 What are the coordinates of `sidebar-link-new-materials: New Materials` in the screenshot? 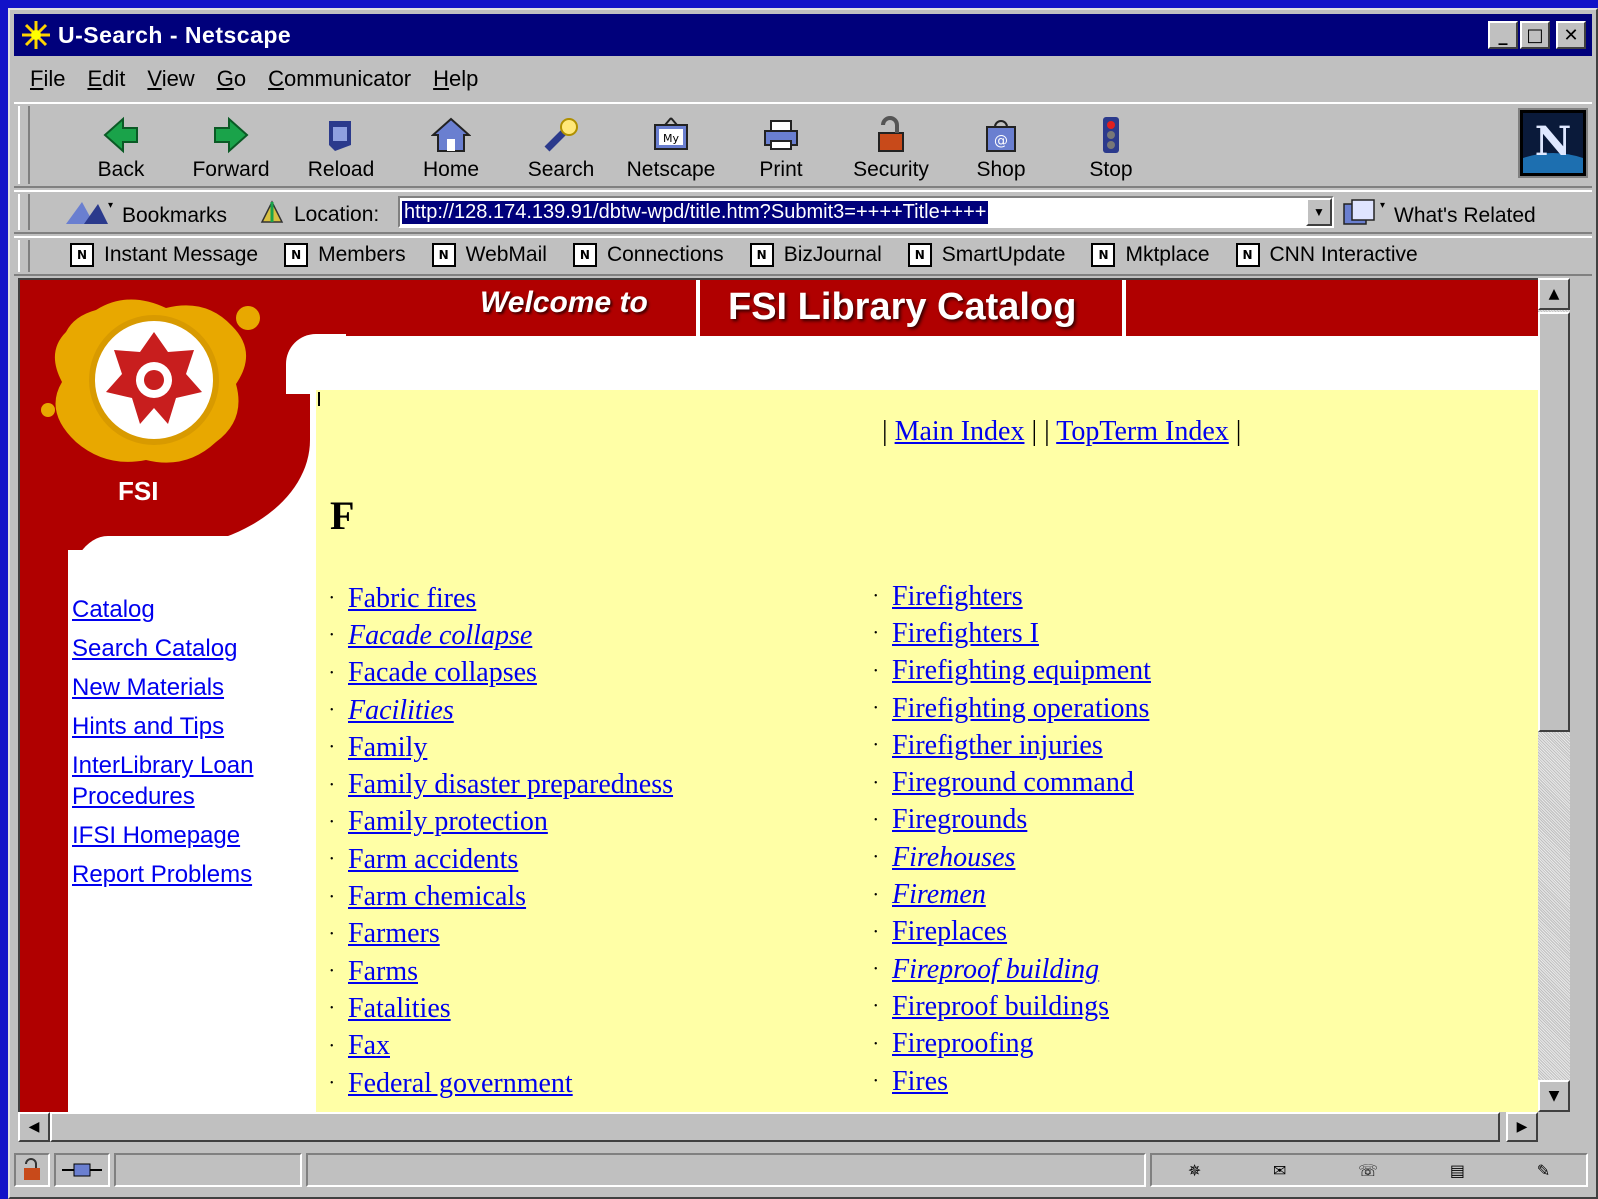 It's located at (162, 687).